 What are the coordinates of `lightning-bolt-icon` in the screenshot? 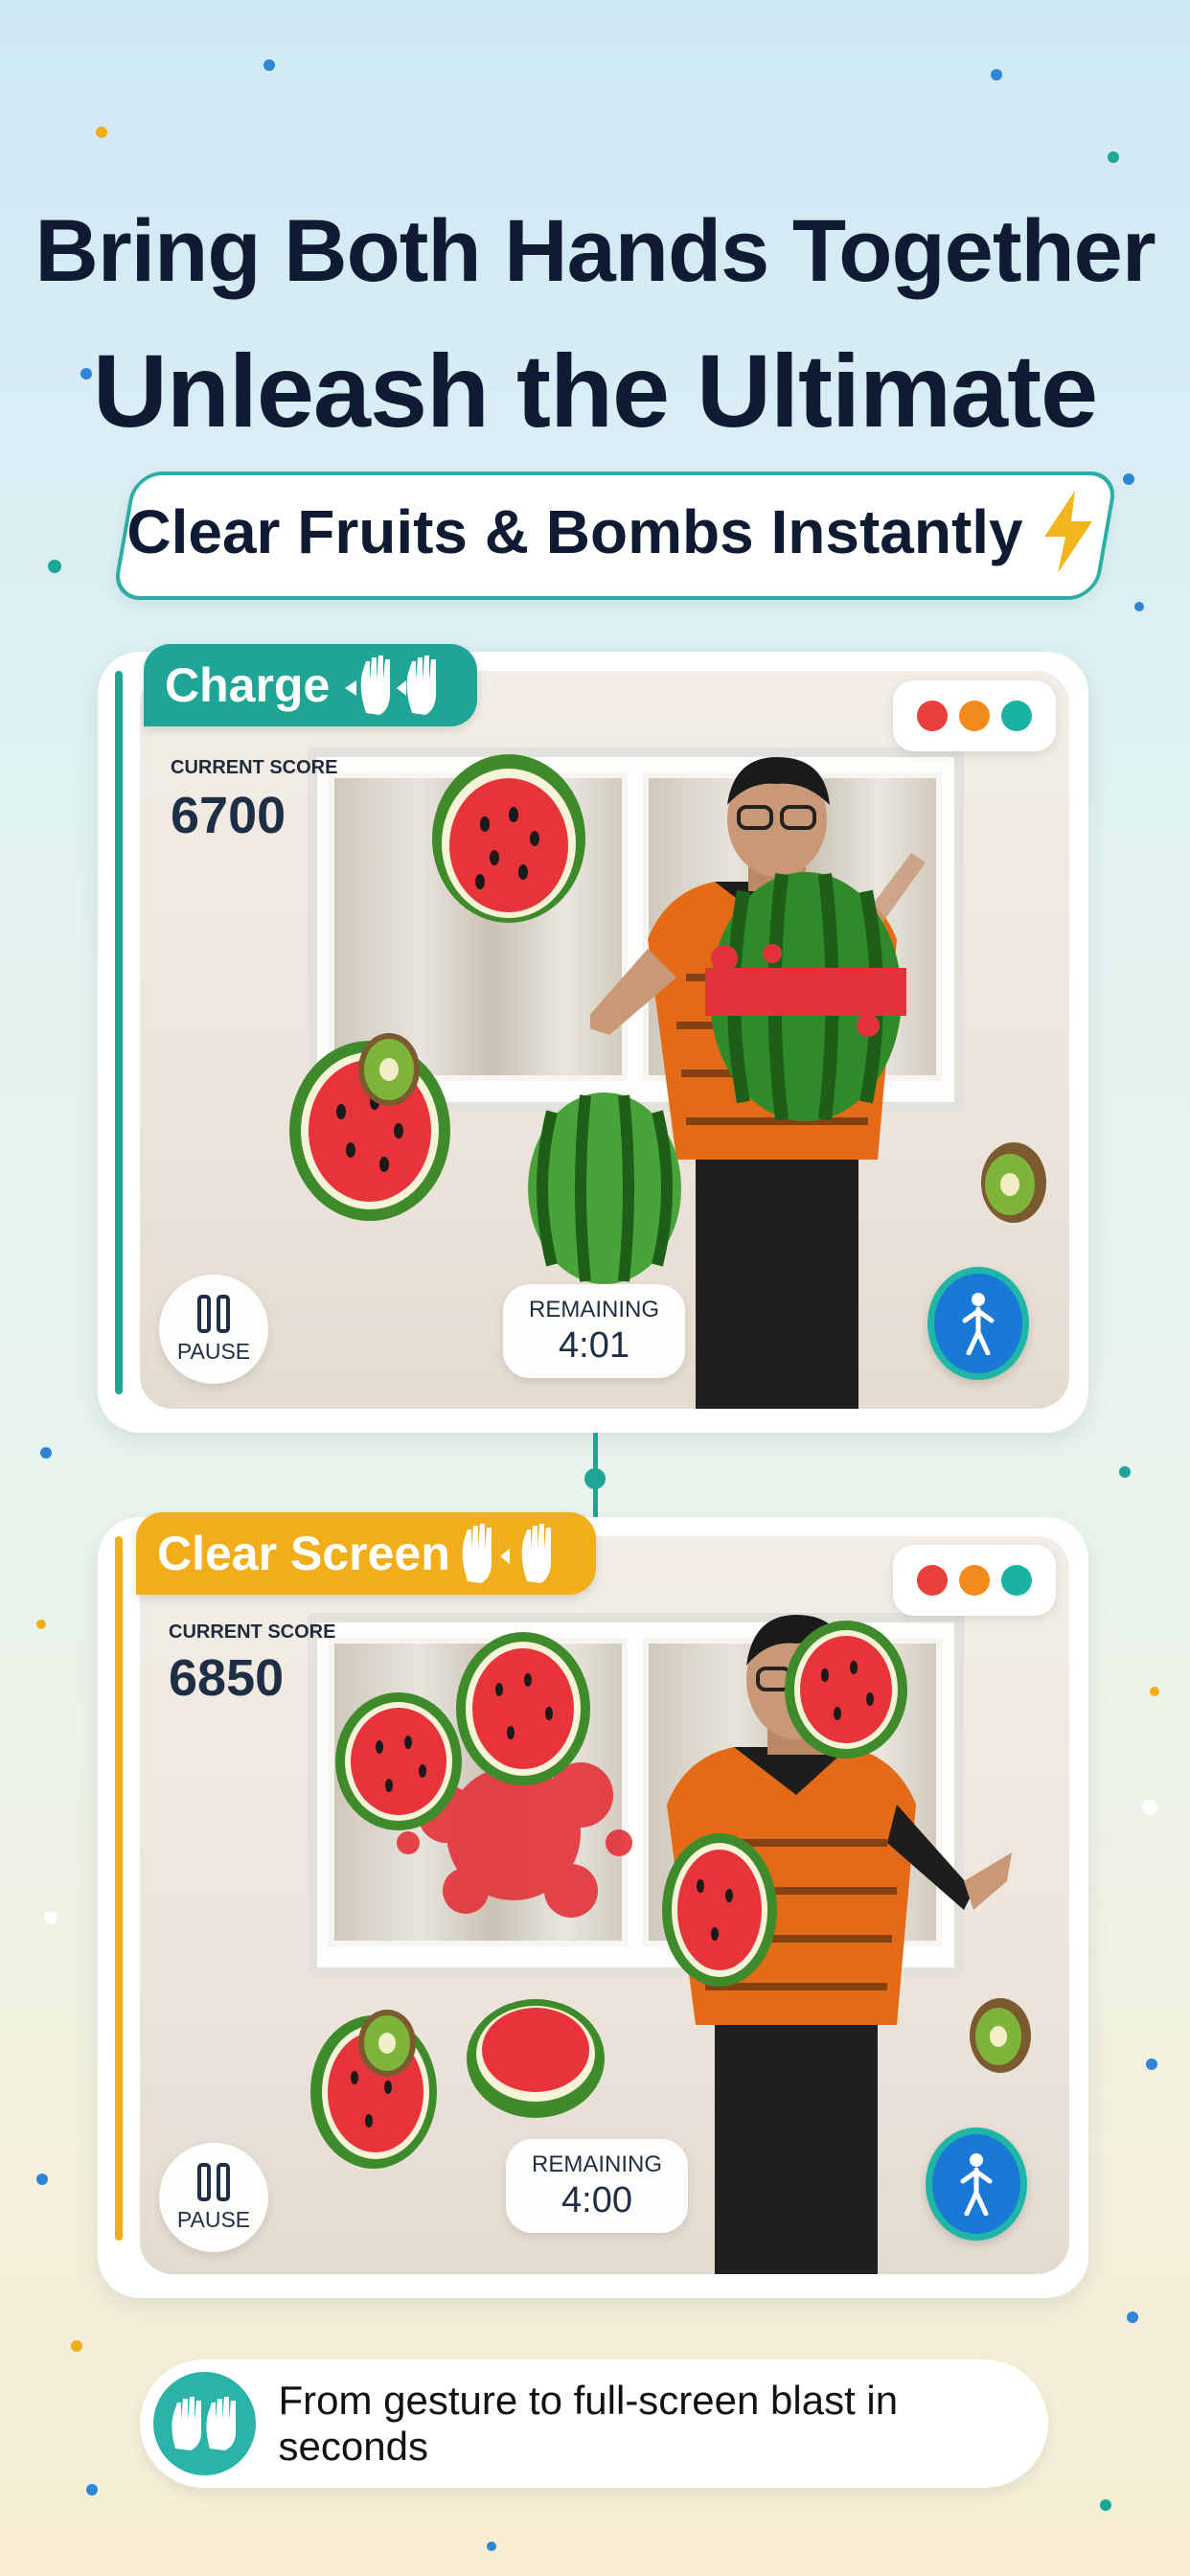 It's located at (1069, 532).